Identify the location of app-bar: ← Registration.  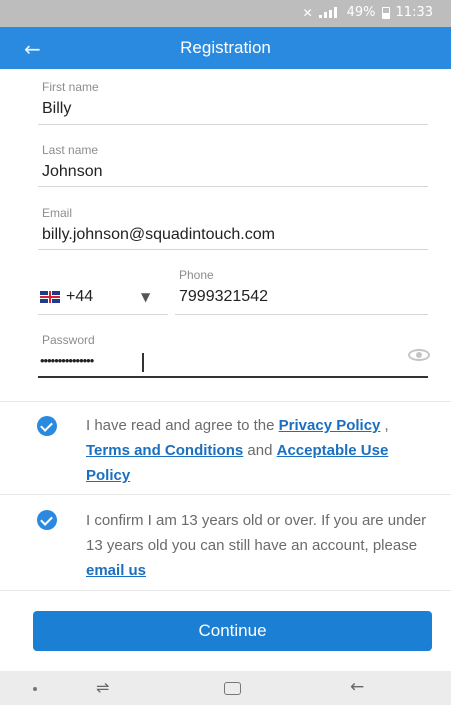
(225, 48).